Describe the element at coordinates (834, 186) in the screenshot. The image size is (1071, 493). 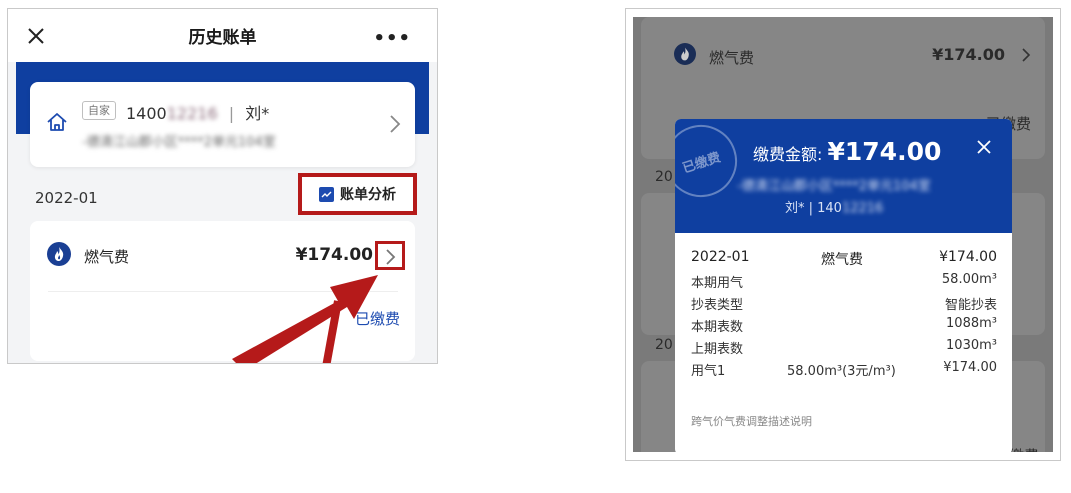
I see `modal-address: -德清江山郡小区****2单元104室` at that location.